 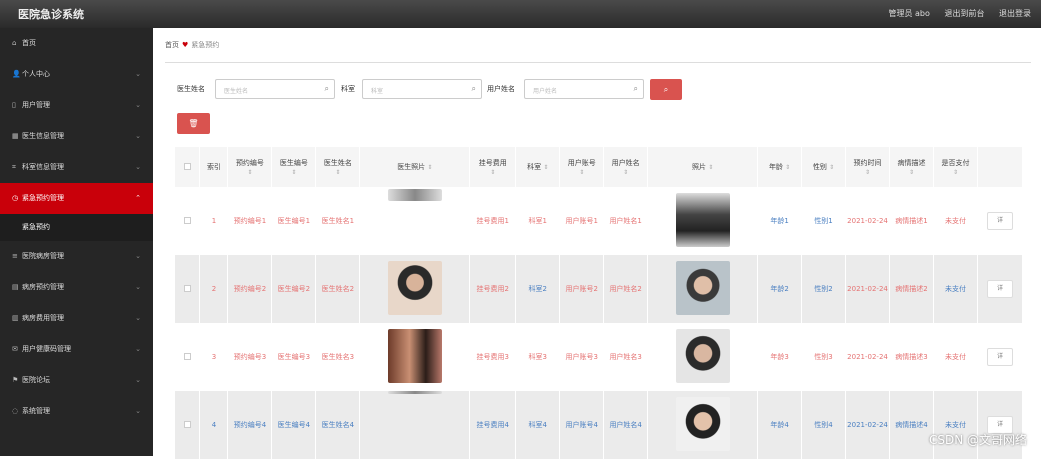 I want to click on cell-fee: 挂号费用4, so click(x=493, y=425).